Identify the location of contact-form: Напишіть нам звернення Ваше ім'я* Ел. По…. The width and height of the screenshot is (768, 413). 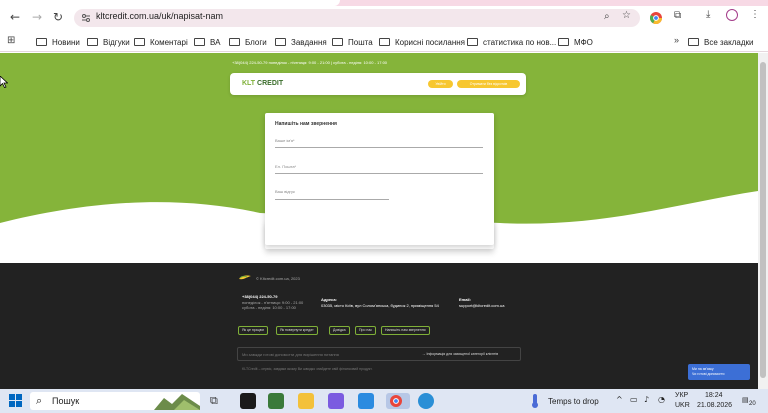
(379, 179).